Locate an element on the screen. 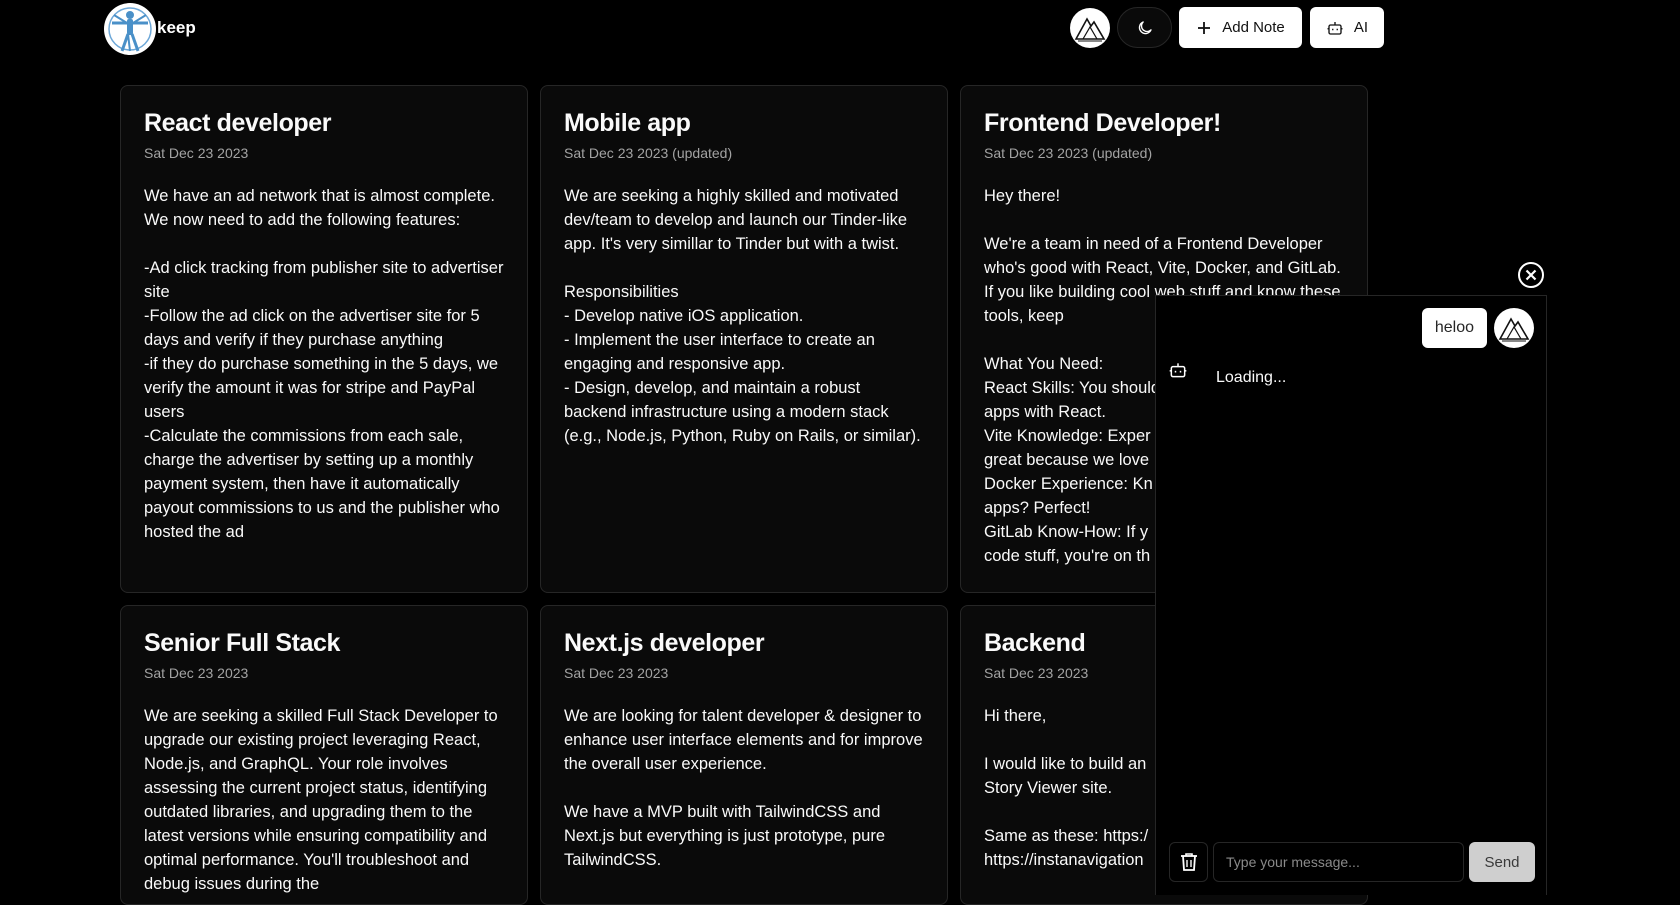 Image resolution: width=1680 pixels, height=905 pixels. note-title: React developer is located at coordinates (238, 123).